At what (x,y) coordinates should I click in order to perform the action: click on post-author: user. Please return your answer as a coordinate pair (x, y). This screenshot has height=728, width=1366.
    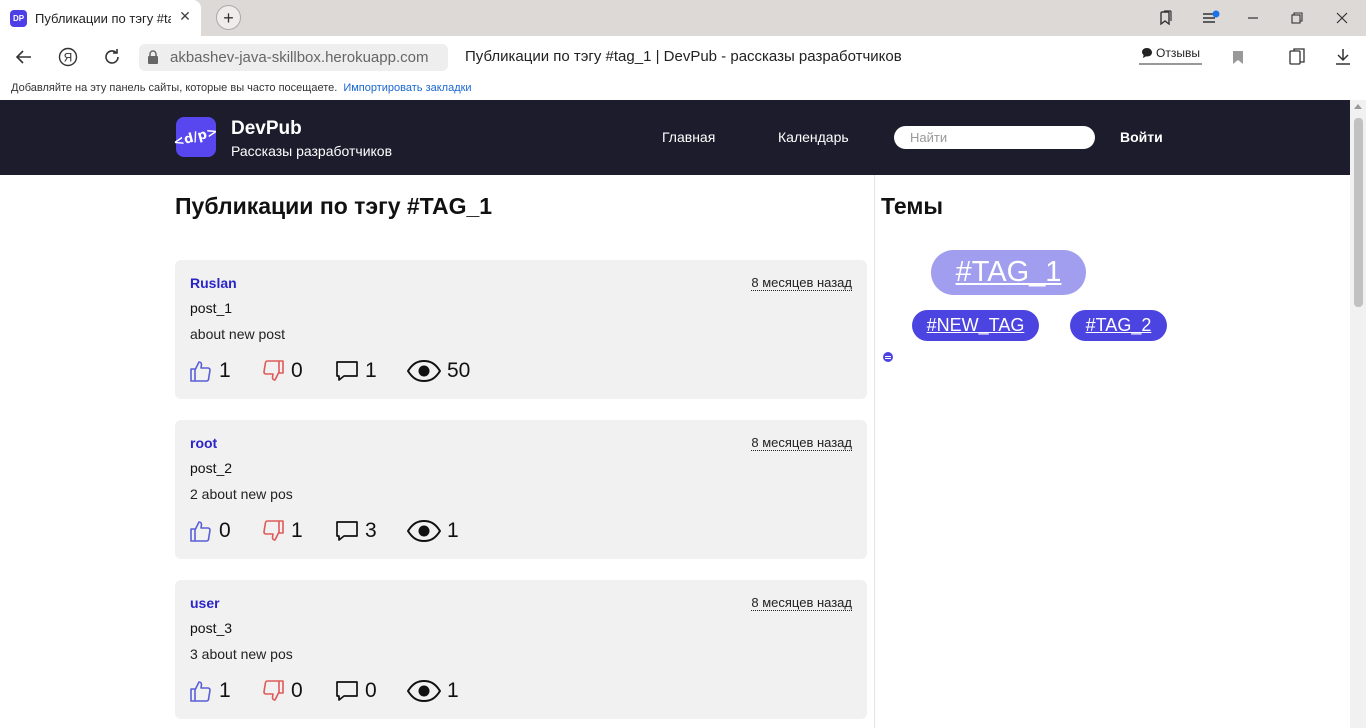
    Looking at the image, I should click on (205, 603).